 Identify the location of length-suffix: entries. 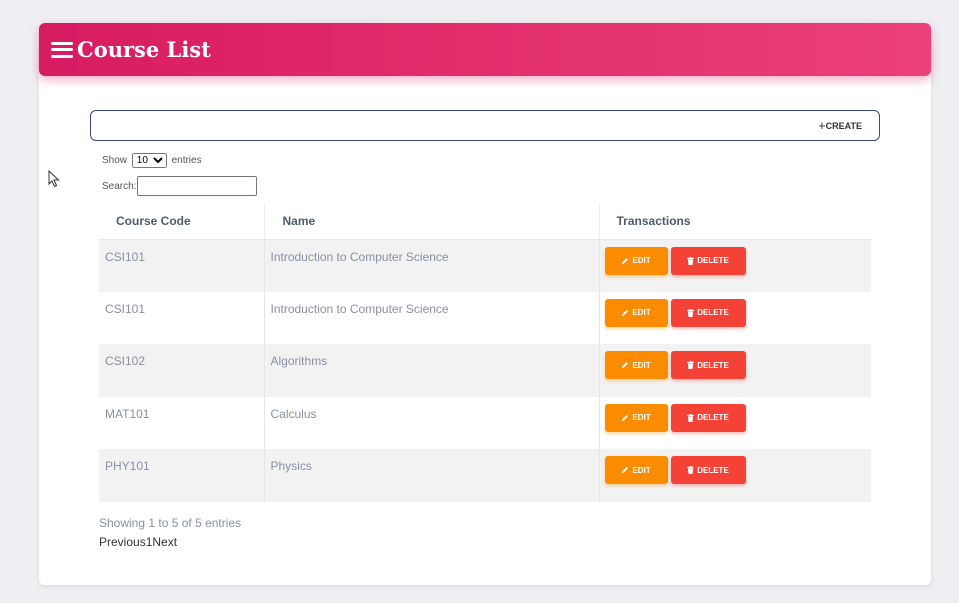
(186, 160).